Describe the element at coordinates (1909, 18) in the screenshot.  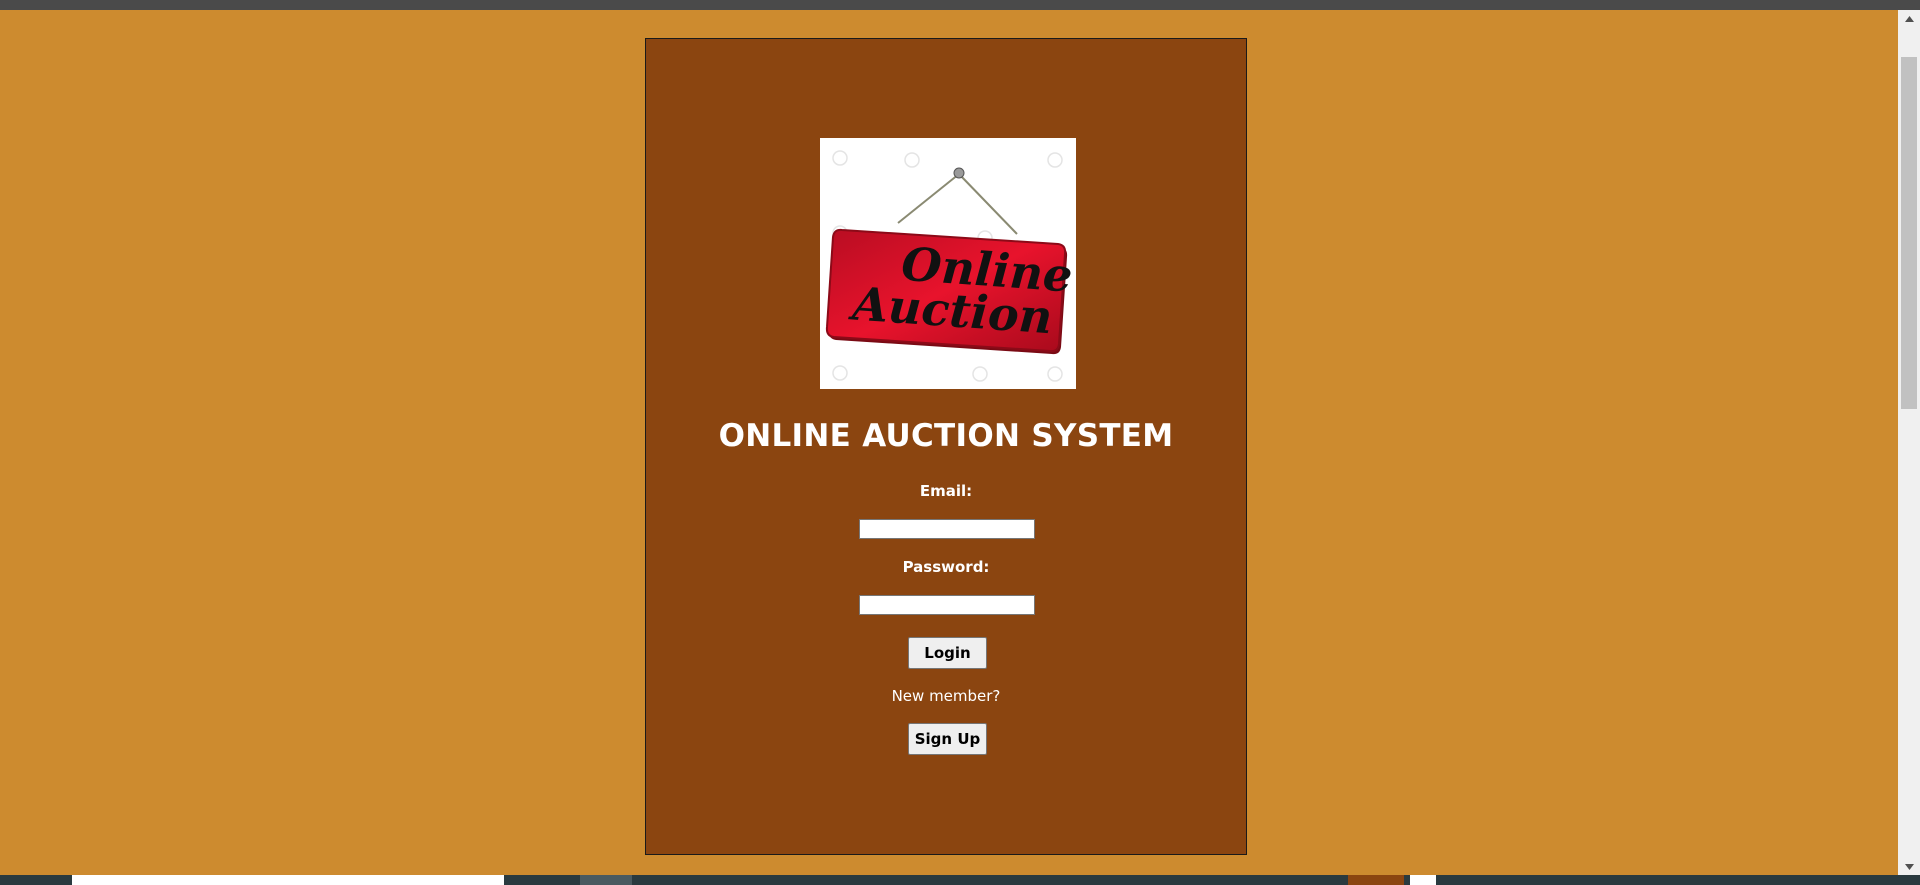
I see `scroll-up-arrow-icon` at that location.